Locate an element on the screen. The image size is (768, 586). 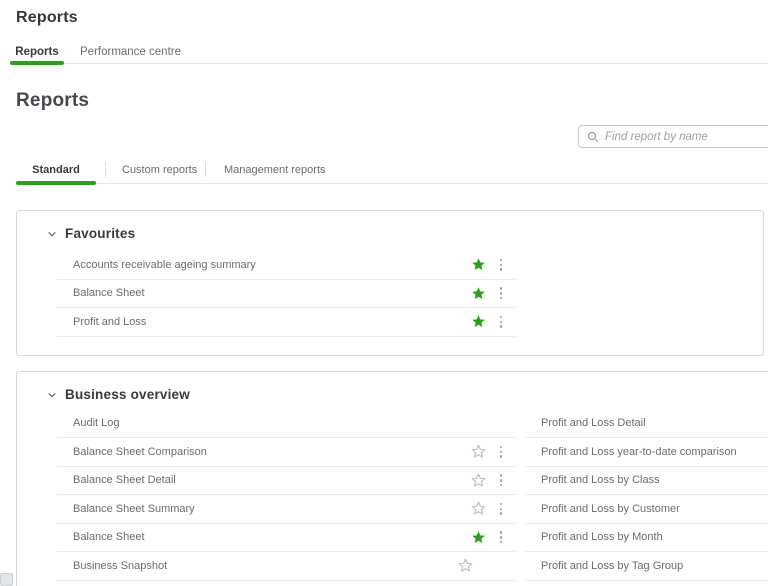
report-row: Profit and Loss by Tag Group is located at coordinates (646, 566).